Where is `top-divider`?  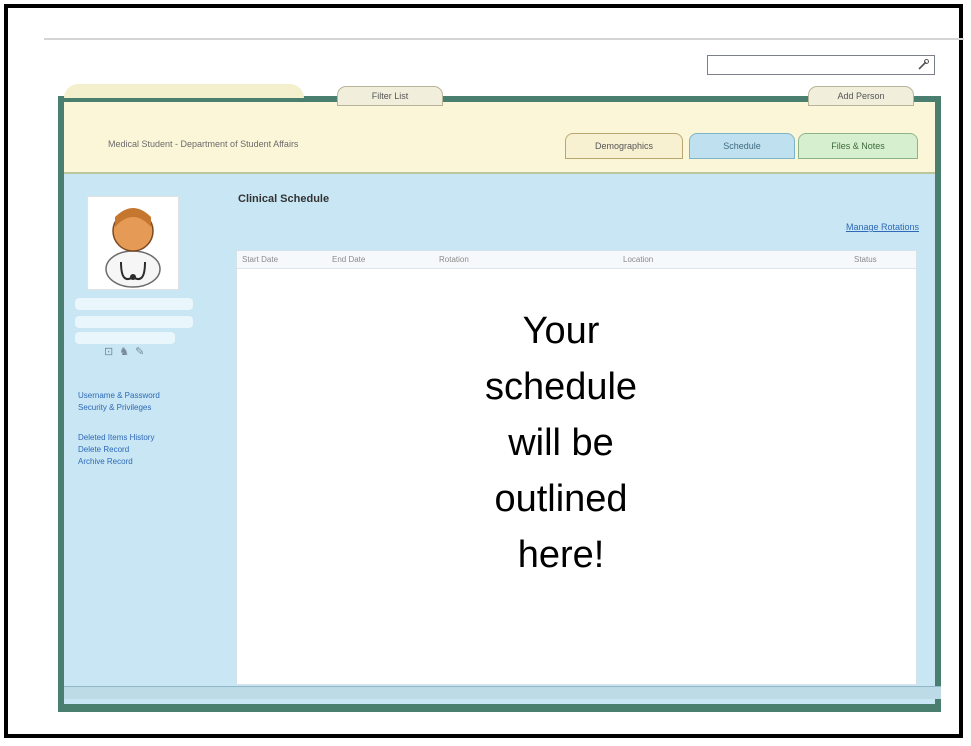 top-divider is located at coordinates (504, 39).